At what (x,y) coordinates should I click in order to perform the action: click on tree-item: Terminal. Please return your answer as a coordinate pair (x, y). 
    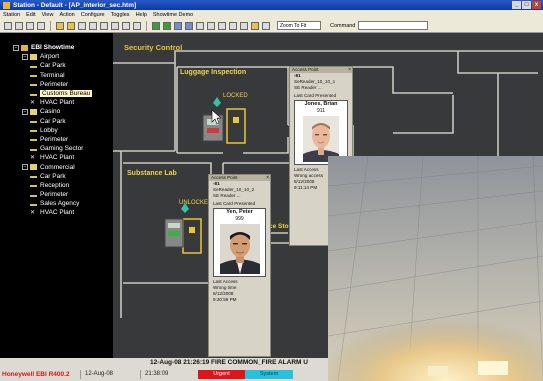
    Looking at the image, I should click on (56, 75).